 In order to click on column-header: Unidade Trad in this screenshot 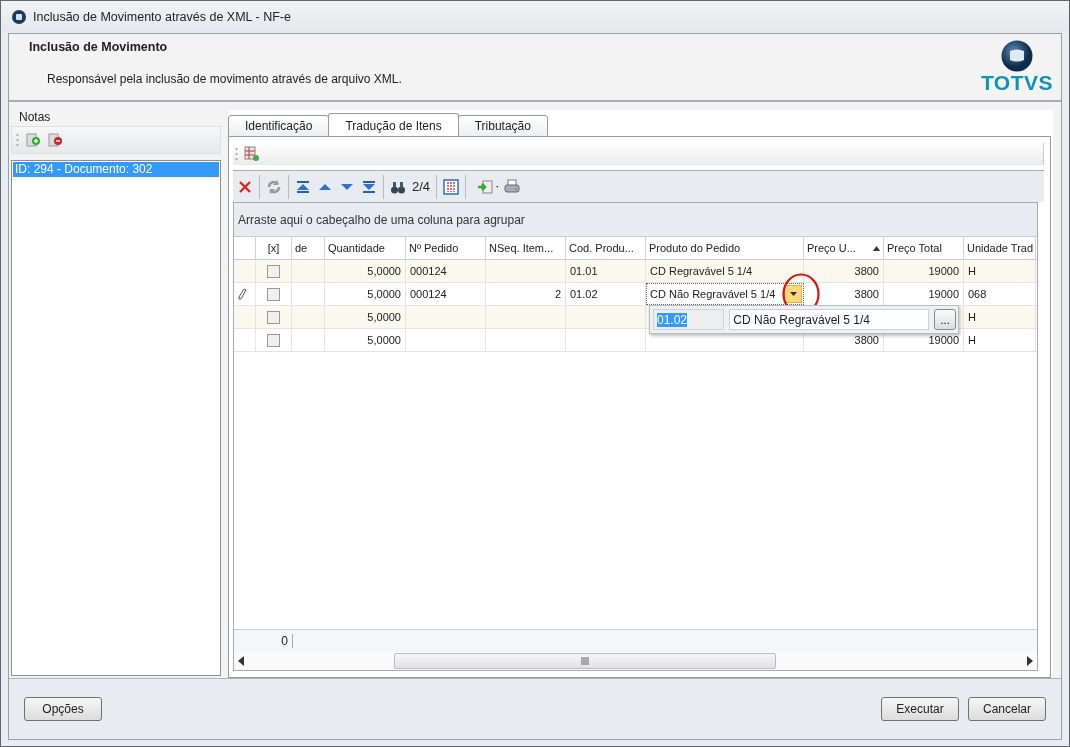, I will do `click(1000, 248)`.